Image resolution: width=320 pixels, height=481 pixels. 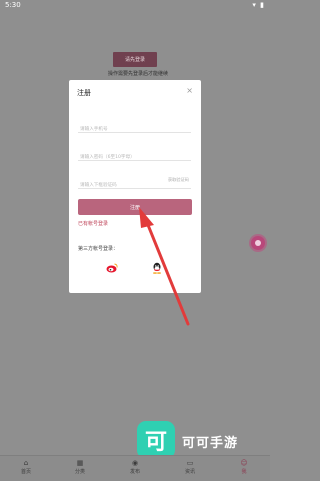 What do you see at coordinates (118, 185) in the screenshot?
I see `code-input` at bounding box center [118, 185].